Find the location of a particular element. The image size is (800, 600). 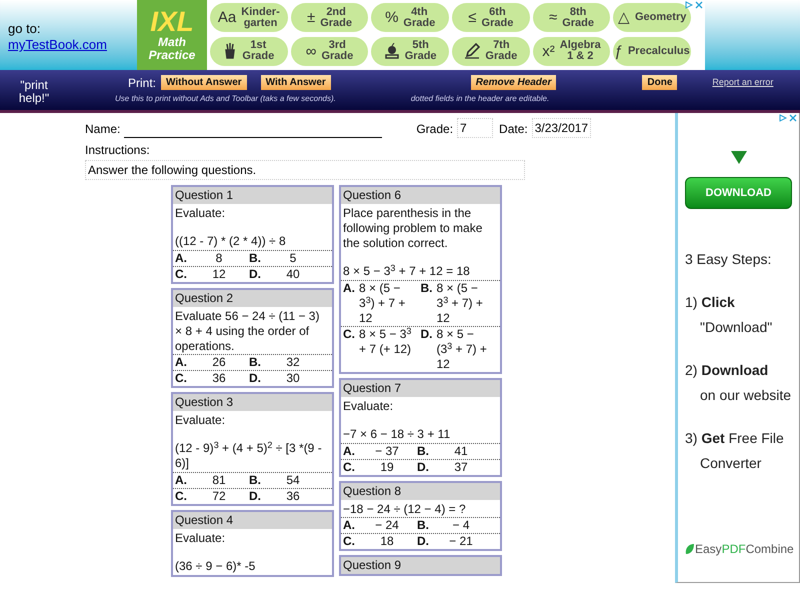

math-symbol-icon: ≤ is located at coordinates (472, 17).